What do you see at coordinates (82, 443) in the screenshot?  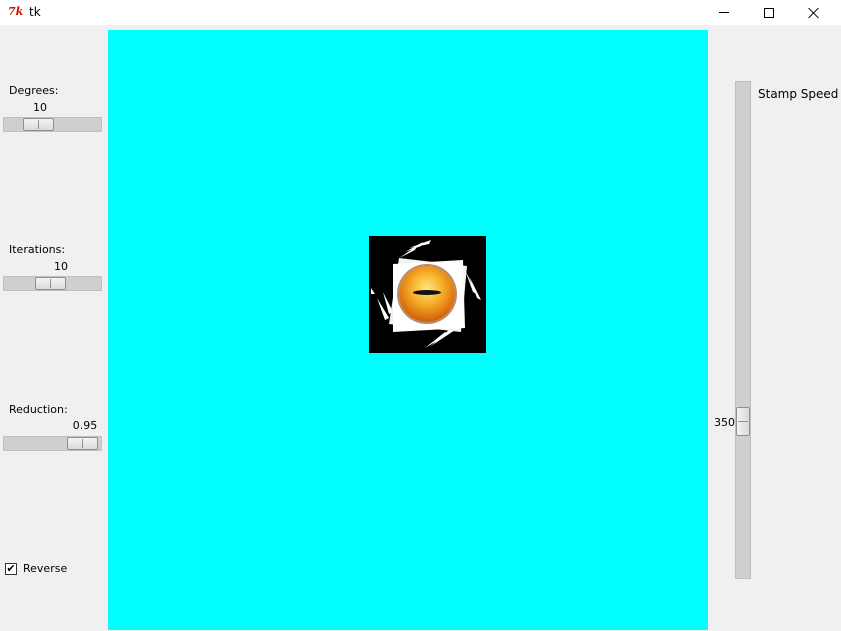 I see `reduction-slider-thumb` at bounding box center [82, 443].